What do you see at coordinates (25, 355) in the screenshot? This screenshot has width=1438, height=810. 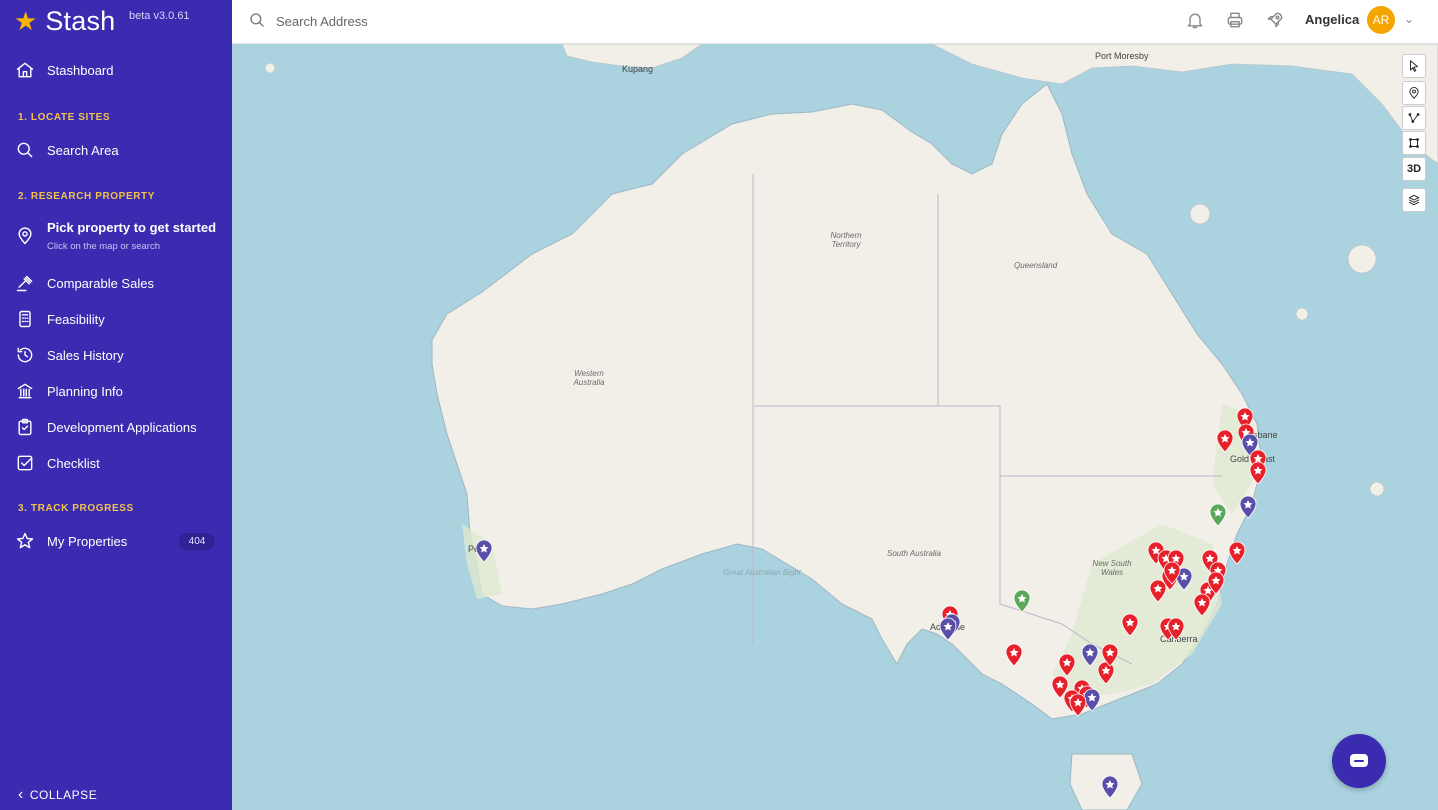 I see `history-icon` at bounding box center [25, 355].